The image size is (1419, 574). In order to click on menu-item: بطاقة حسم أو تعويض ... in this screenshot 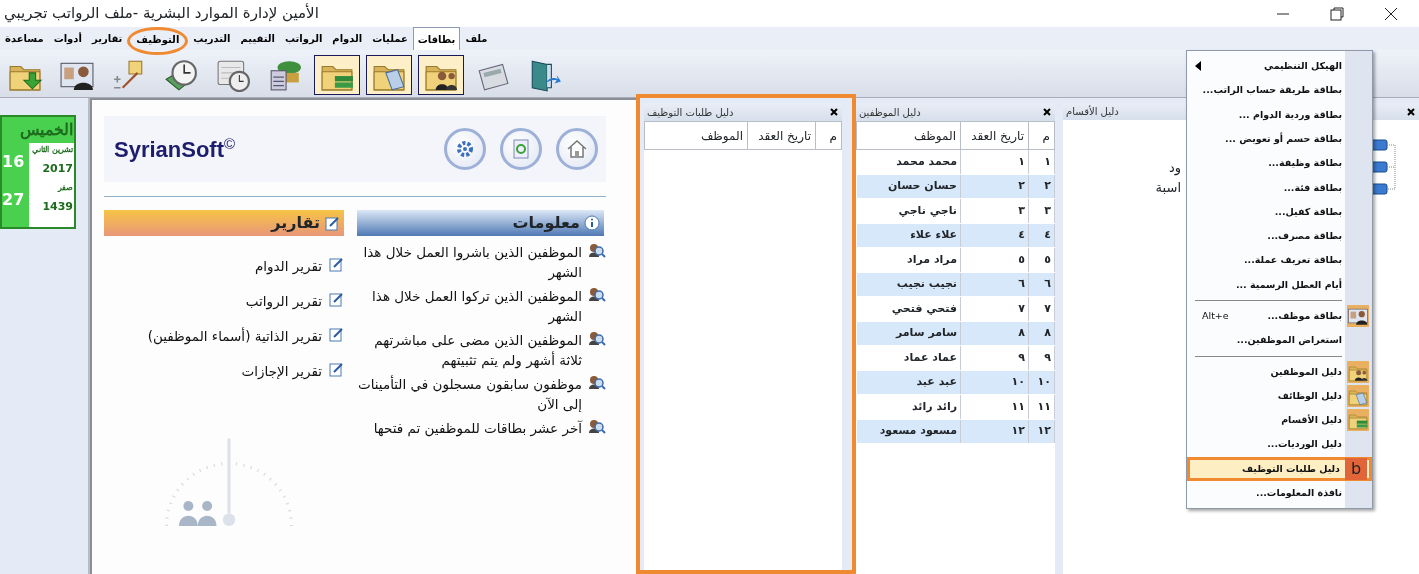, I will do `click(1279, 139)`.